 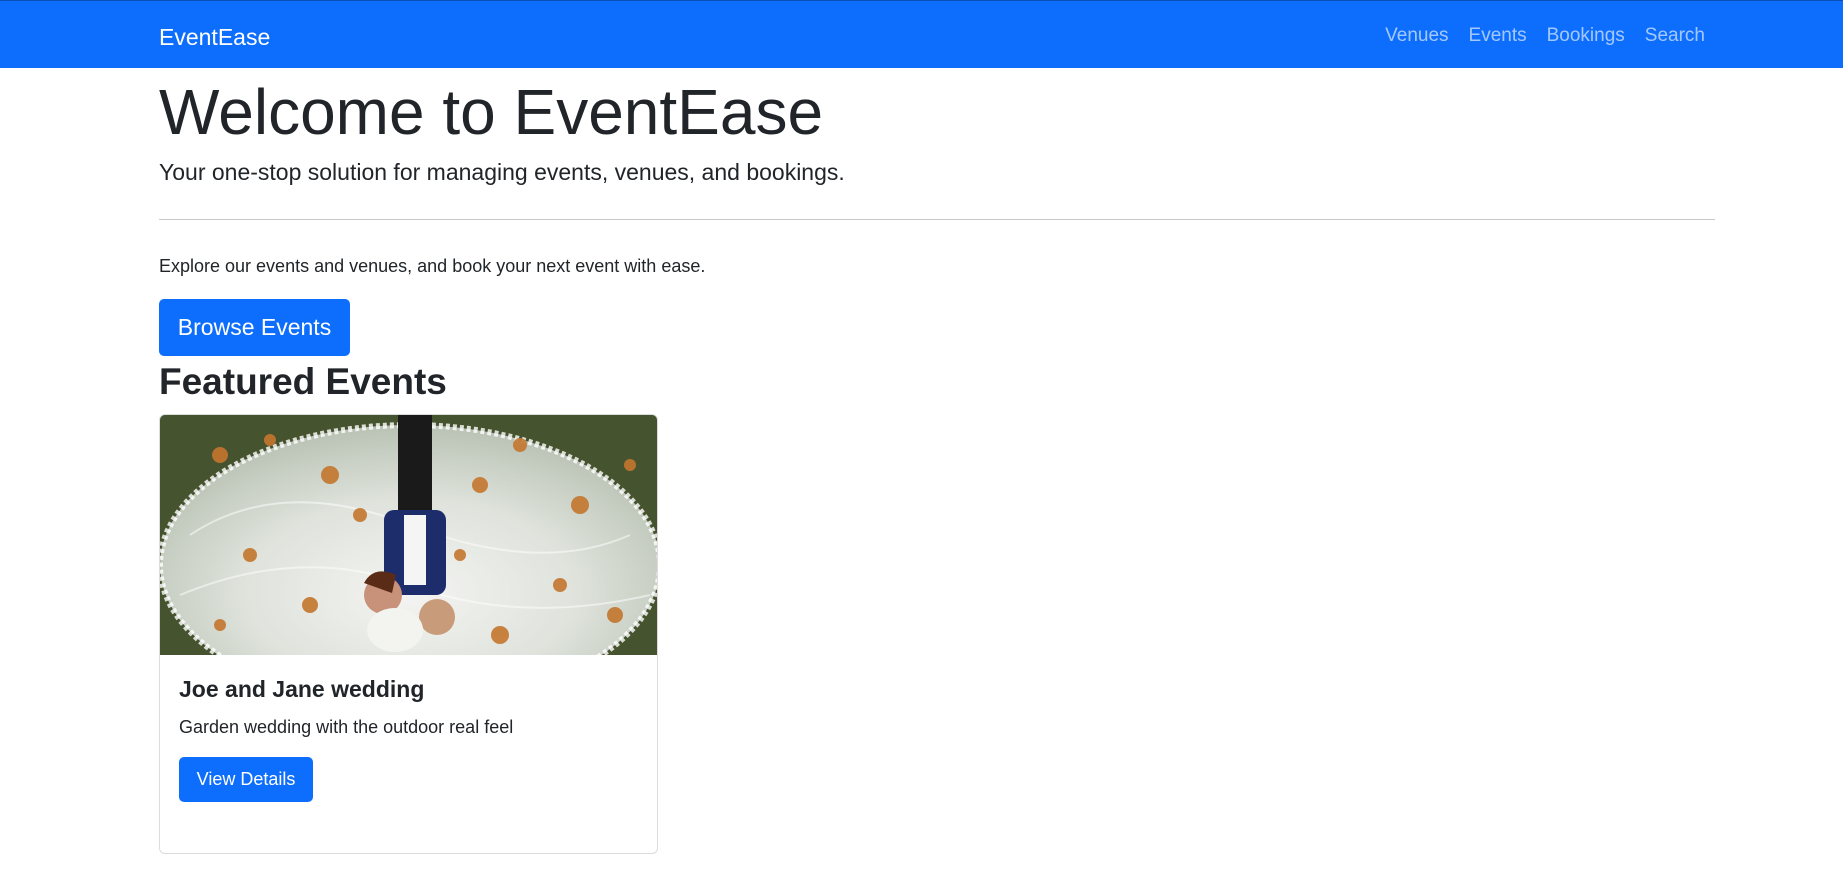 What do you see at coordinates (408, 535) in the screenshot?
I see `wedding-photo` at bounding box center [408, 535].